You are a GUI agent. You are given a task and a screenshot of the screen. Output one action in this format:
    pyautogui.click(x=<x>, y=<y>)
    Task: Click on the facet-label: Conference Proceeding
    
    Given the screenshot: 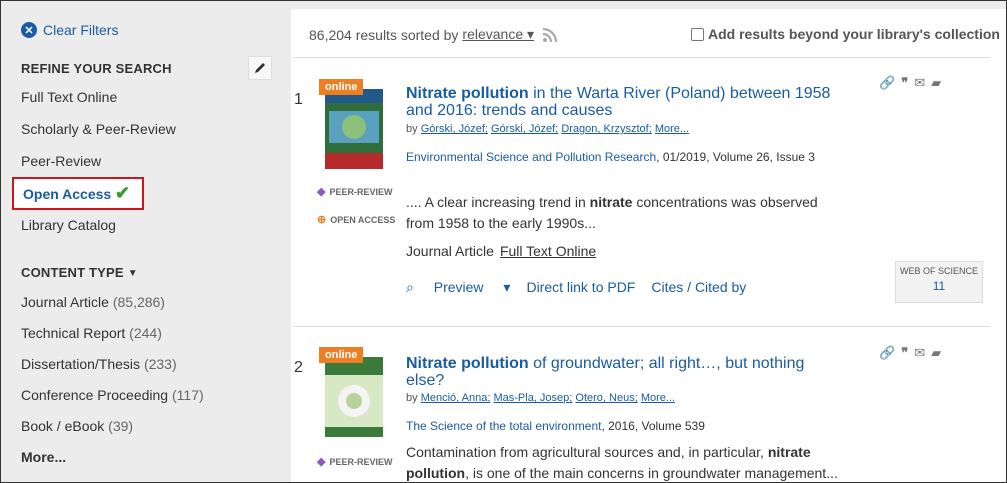 What is the action you would take?
    pyautogui.click(x=95, y=395)
    